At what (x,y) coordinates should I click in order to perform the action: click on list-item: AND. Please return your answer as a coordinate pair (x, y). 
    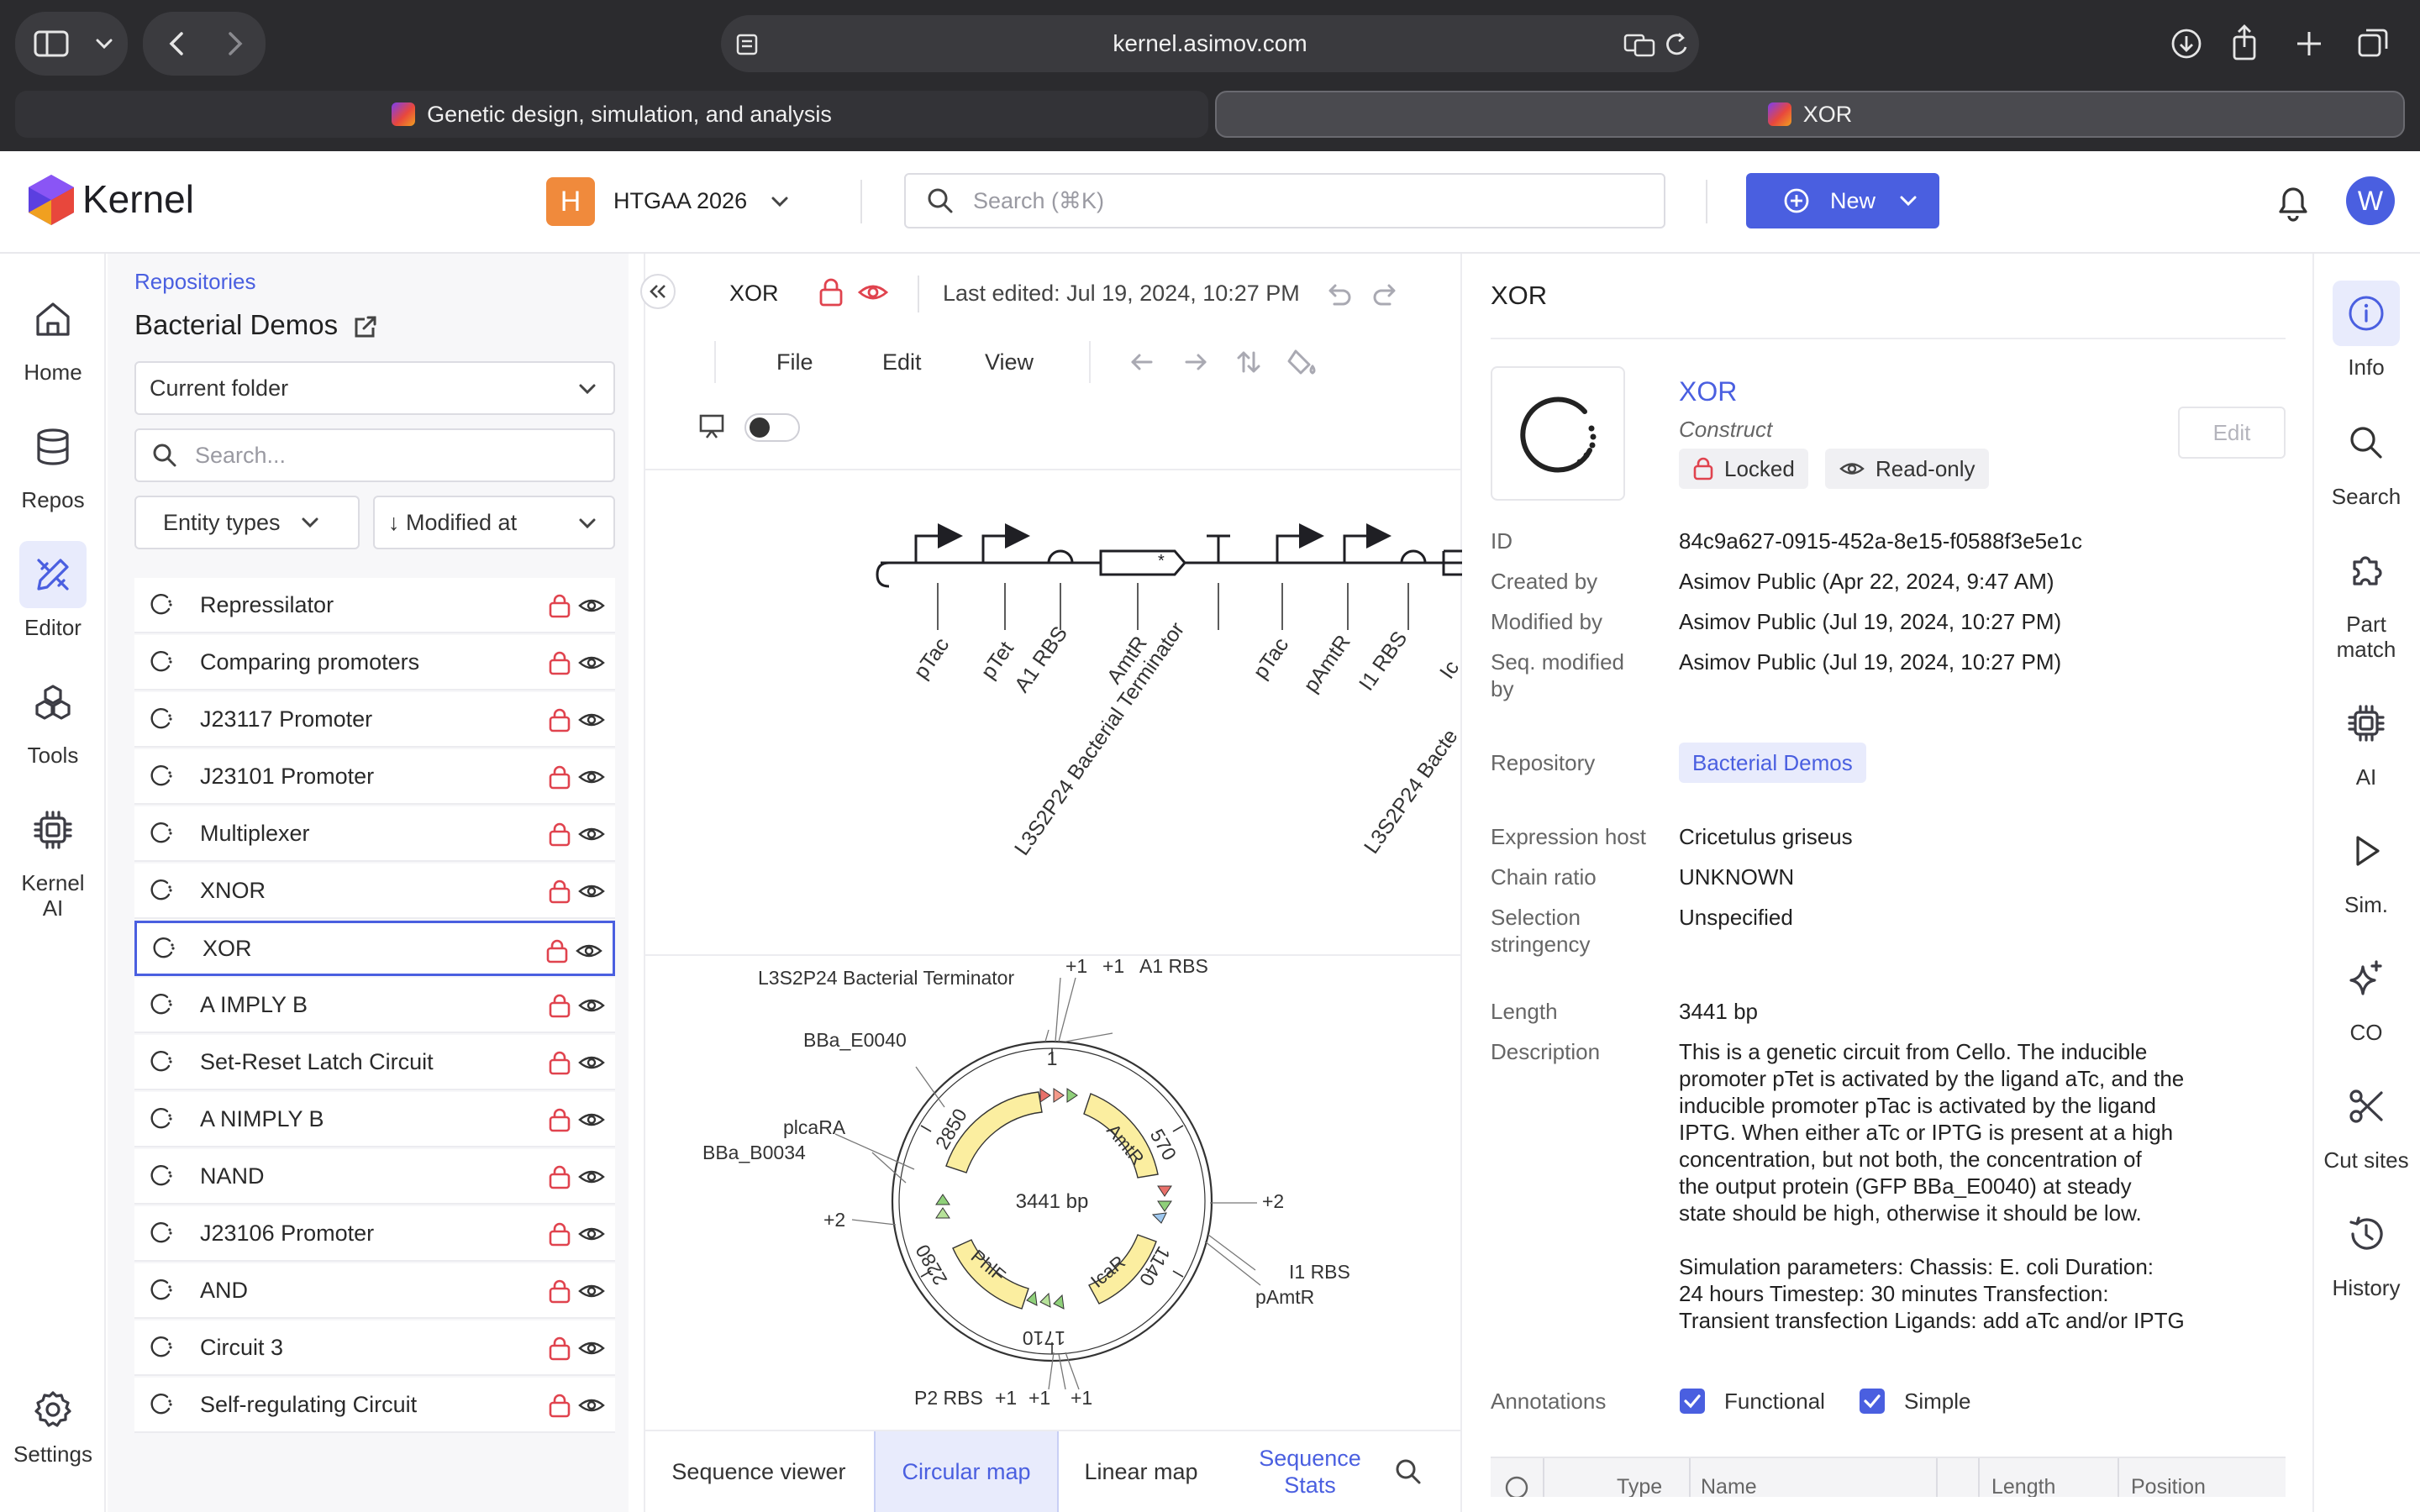
    Looking at the image, I should click on (374, 1291).